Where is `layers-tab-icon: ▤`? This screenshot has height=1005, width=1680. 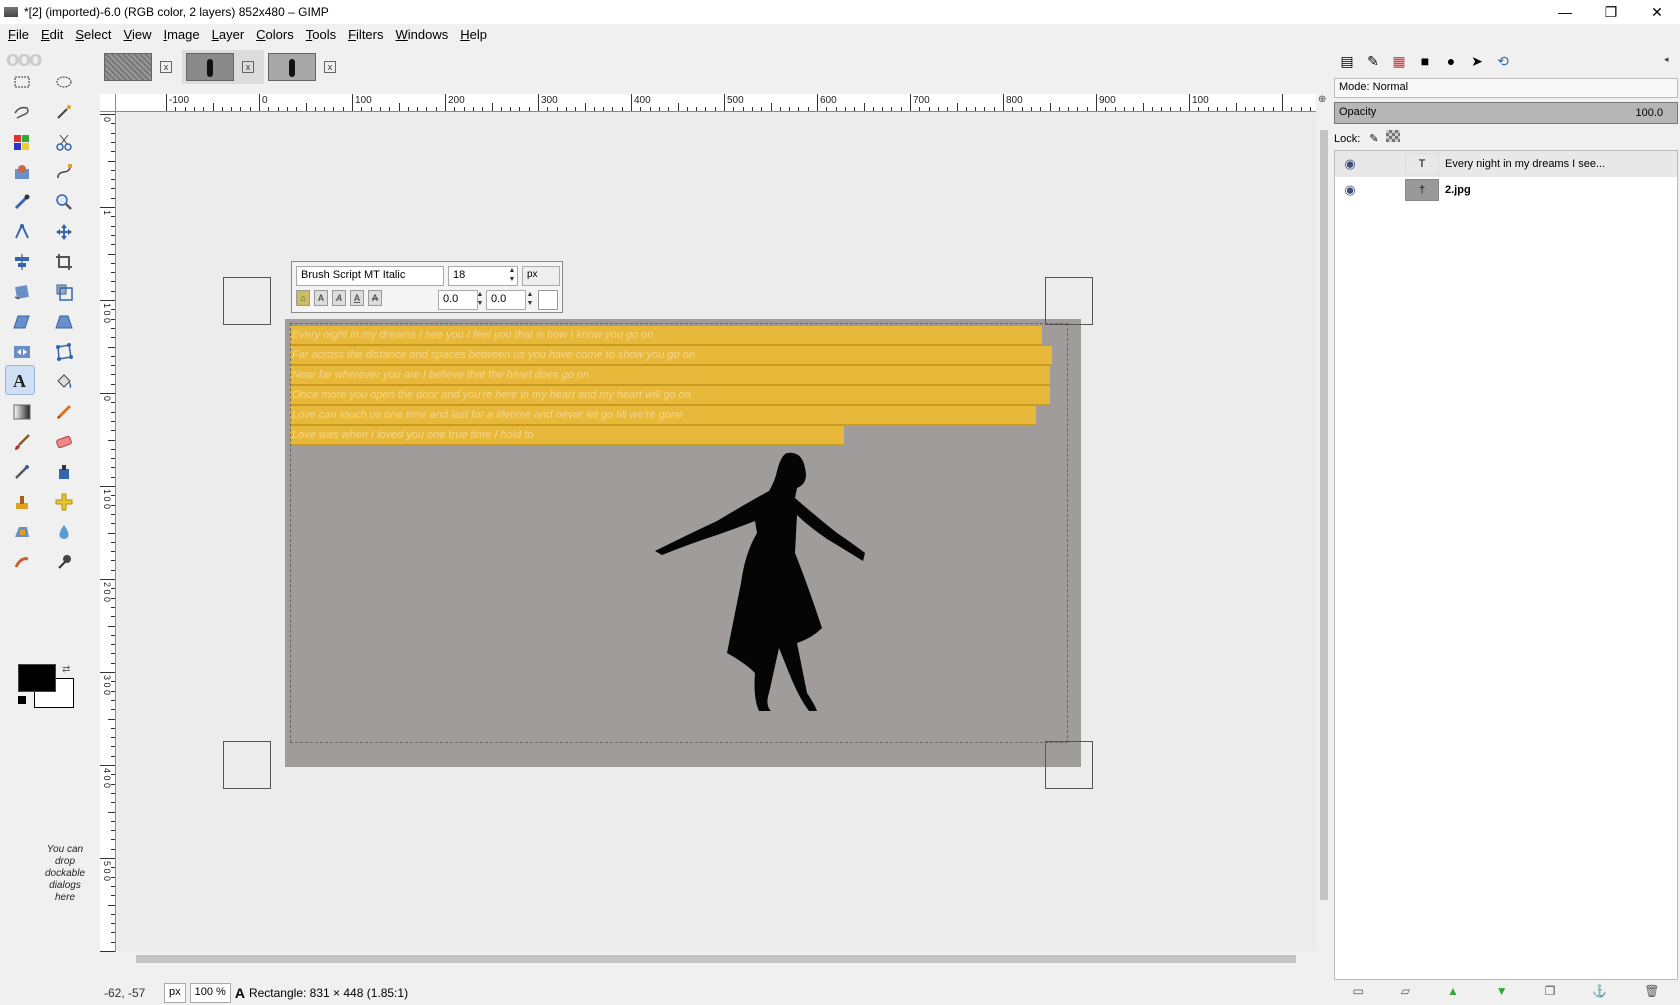 layers-tab-icon: ▤ is located at coordinates (1347, 61).